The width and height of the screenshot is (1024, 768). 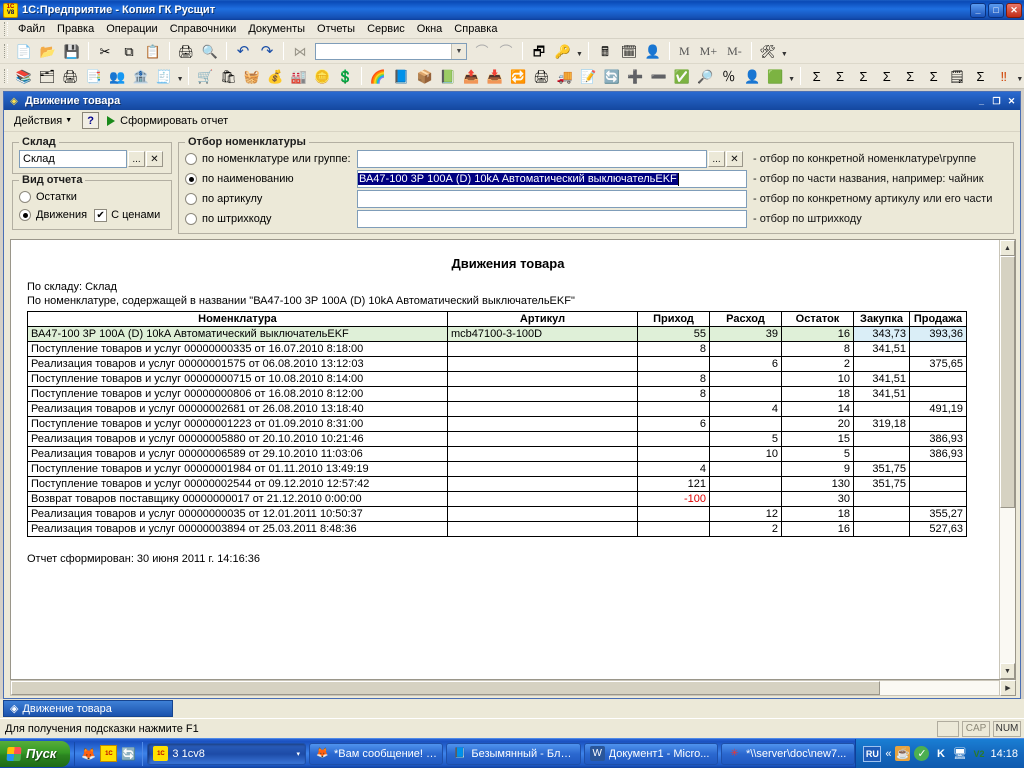 I want to click on window-list-icon: 🗗, so click(x=539, y=51).